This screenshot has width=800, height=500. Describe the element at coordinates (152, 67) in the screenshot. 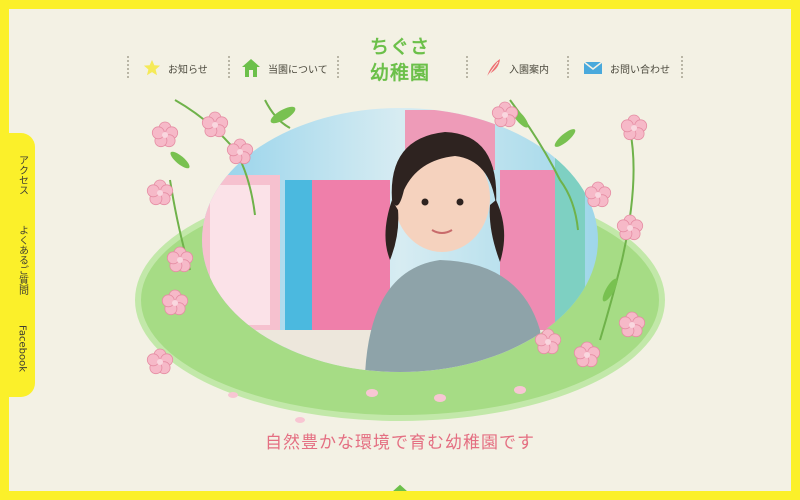

I see `star-icon` at that location.